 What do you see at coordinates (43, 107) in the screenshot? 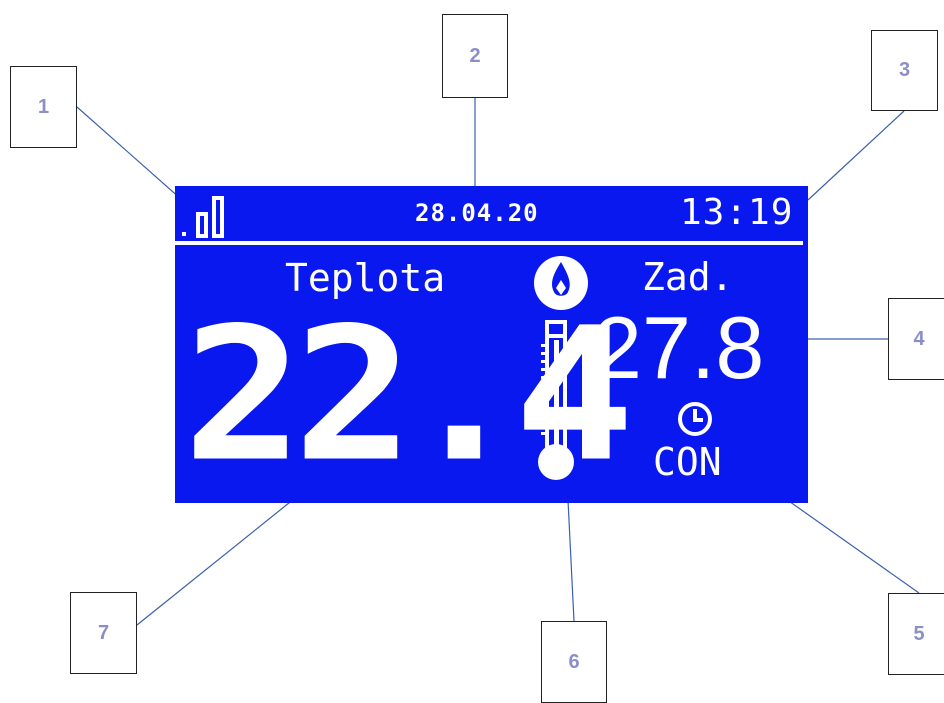
I see `callout-1: 1` at bounding box center [43, 107].